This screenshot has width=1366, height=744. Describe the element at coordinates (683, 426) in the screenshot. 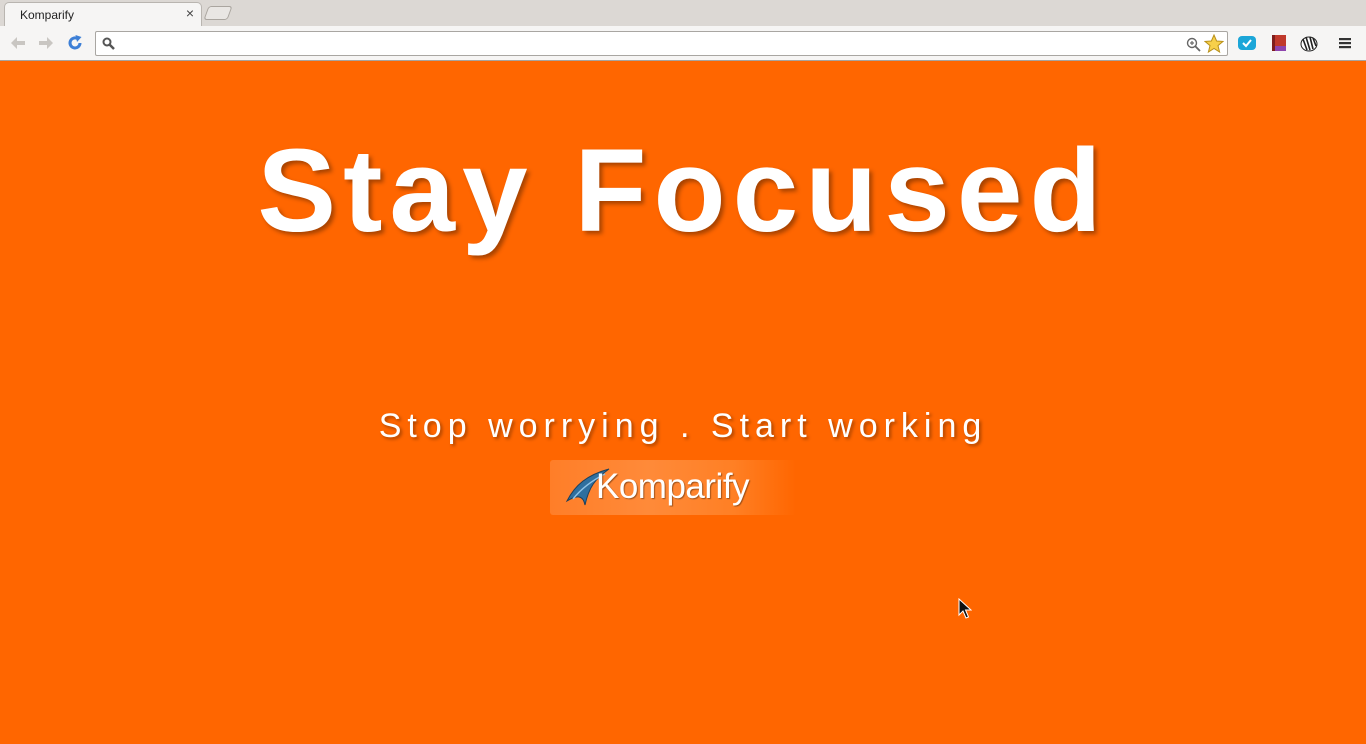

I see `page-tagline: Stop worrying . Start working` at that location.